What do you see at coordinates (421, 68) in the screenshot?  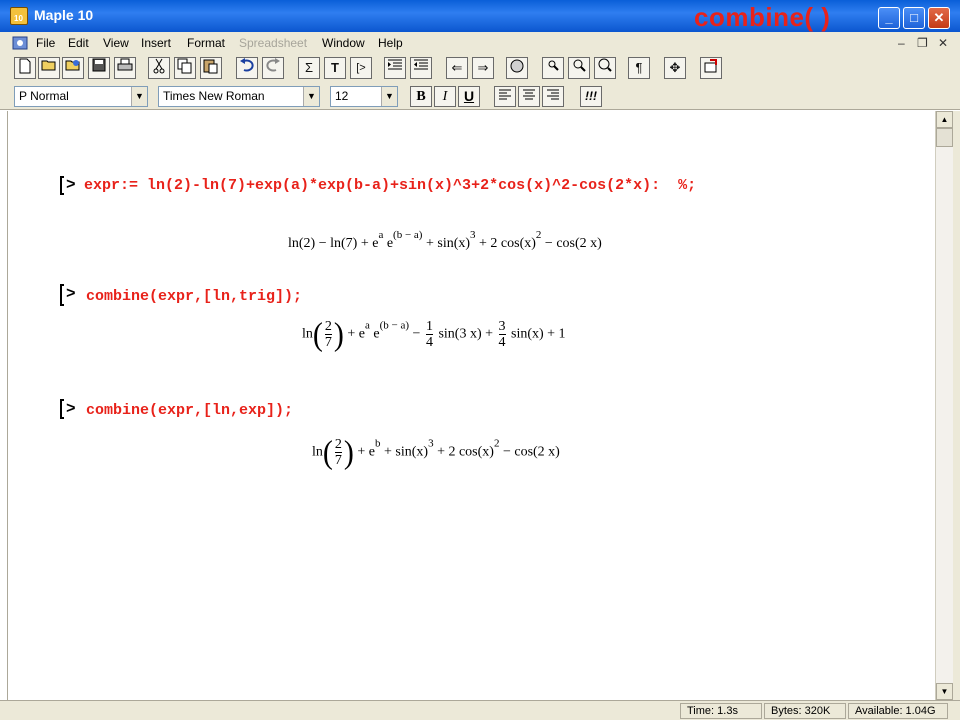 I see `outdent-icon` at bounding box center [421, 68].